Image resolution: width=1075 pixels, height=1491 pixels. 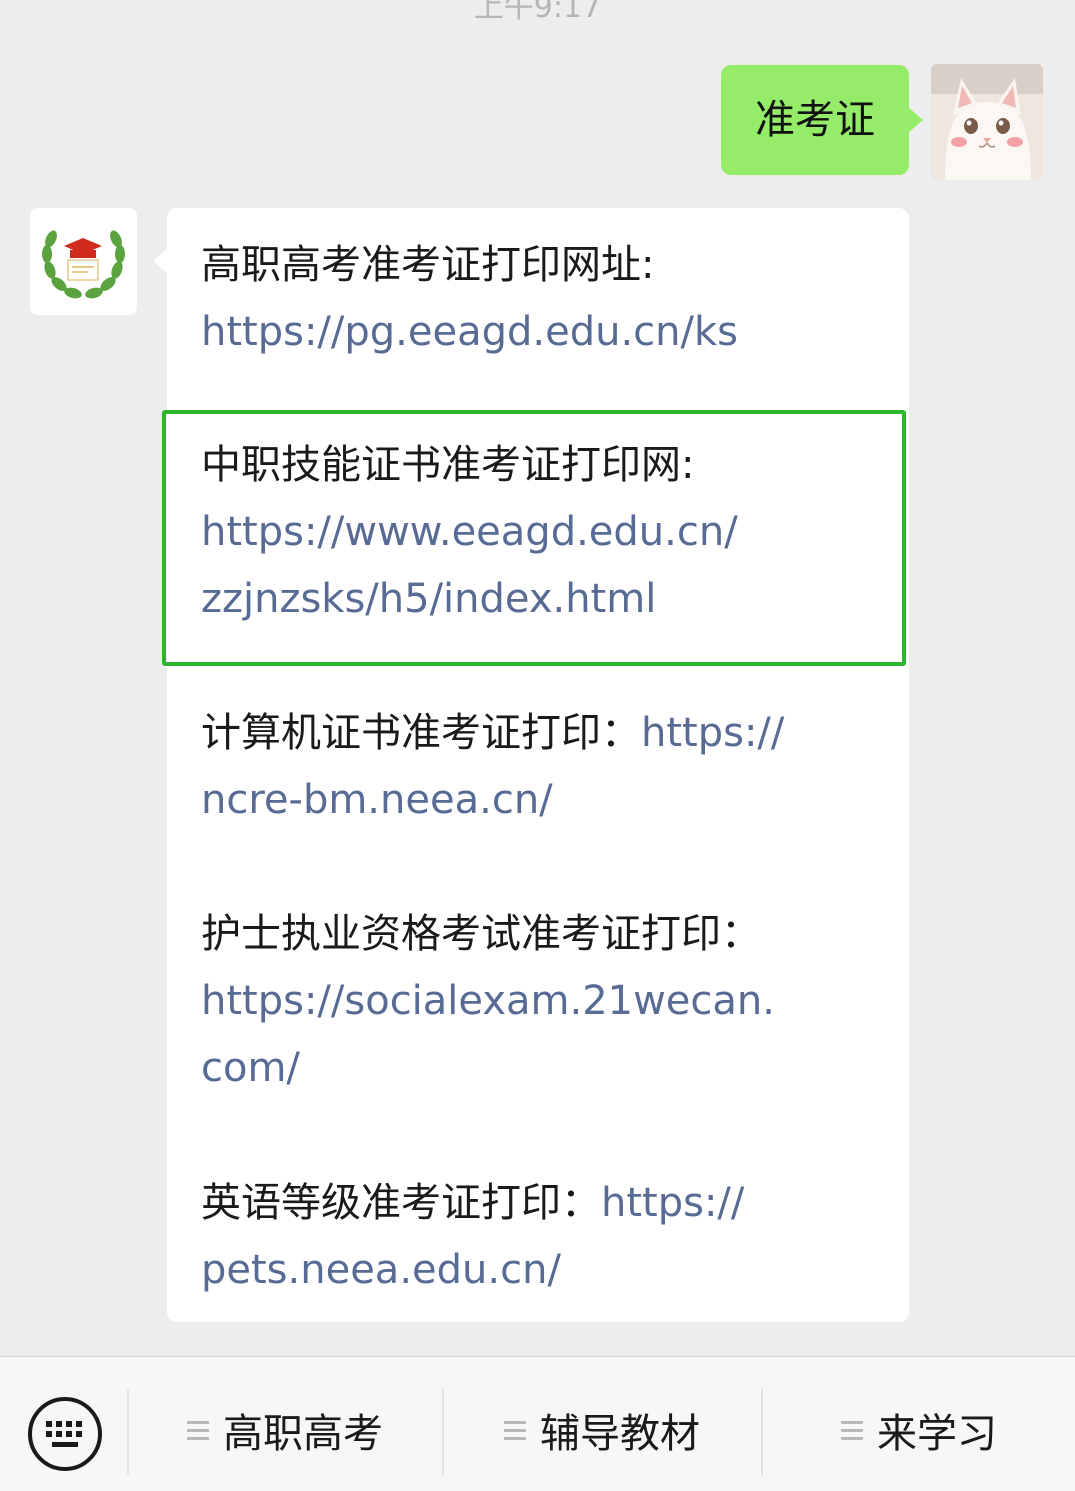 I want to click on english-link-prefix: https://, so click(x=672, y=1203).